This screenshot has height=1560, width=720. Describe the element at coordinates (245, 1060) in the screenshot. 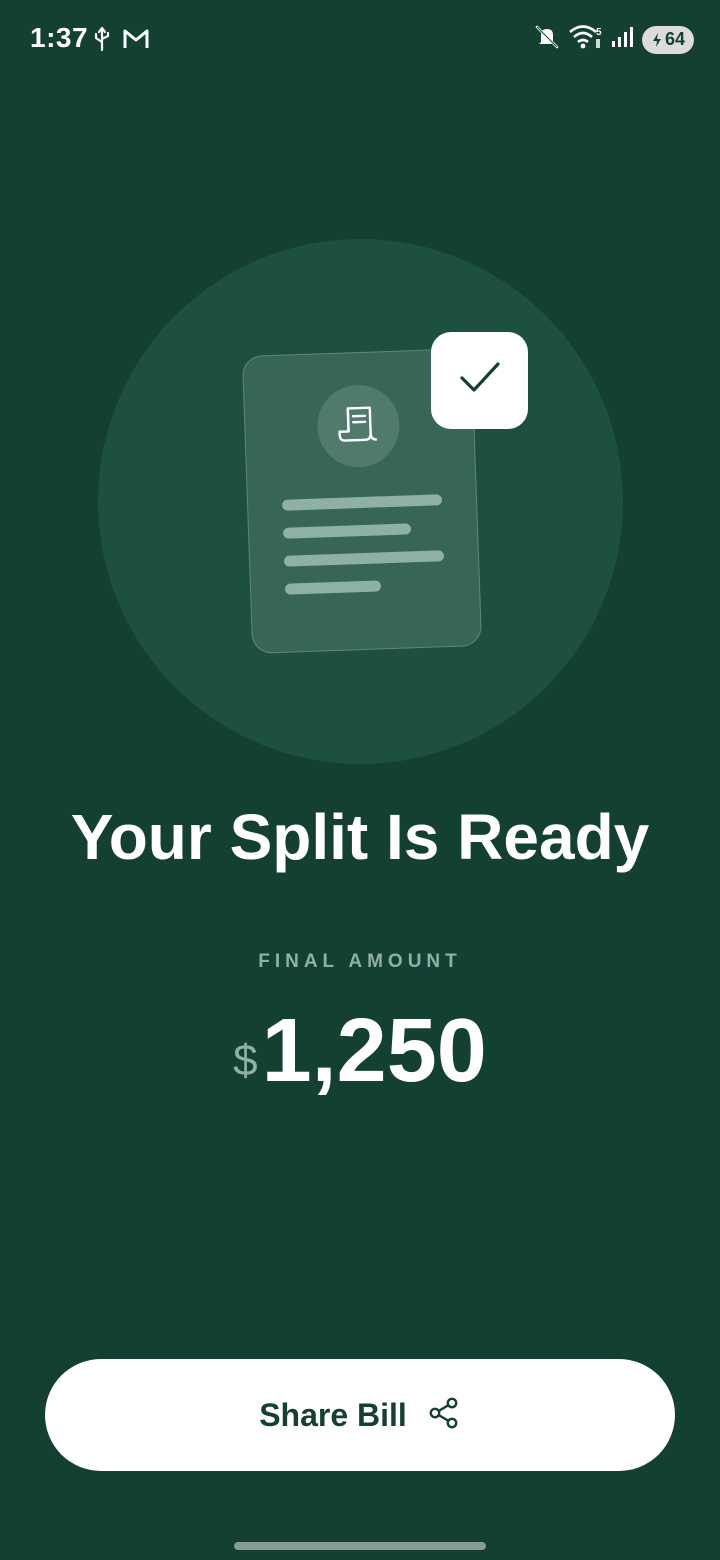

I see `currency-symbol: $` at that location.